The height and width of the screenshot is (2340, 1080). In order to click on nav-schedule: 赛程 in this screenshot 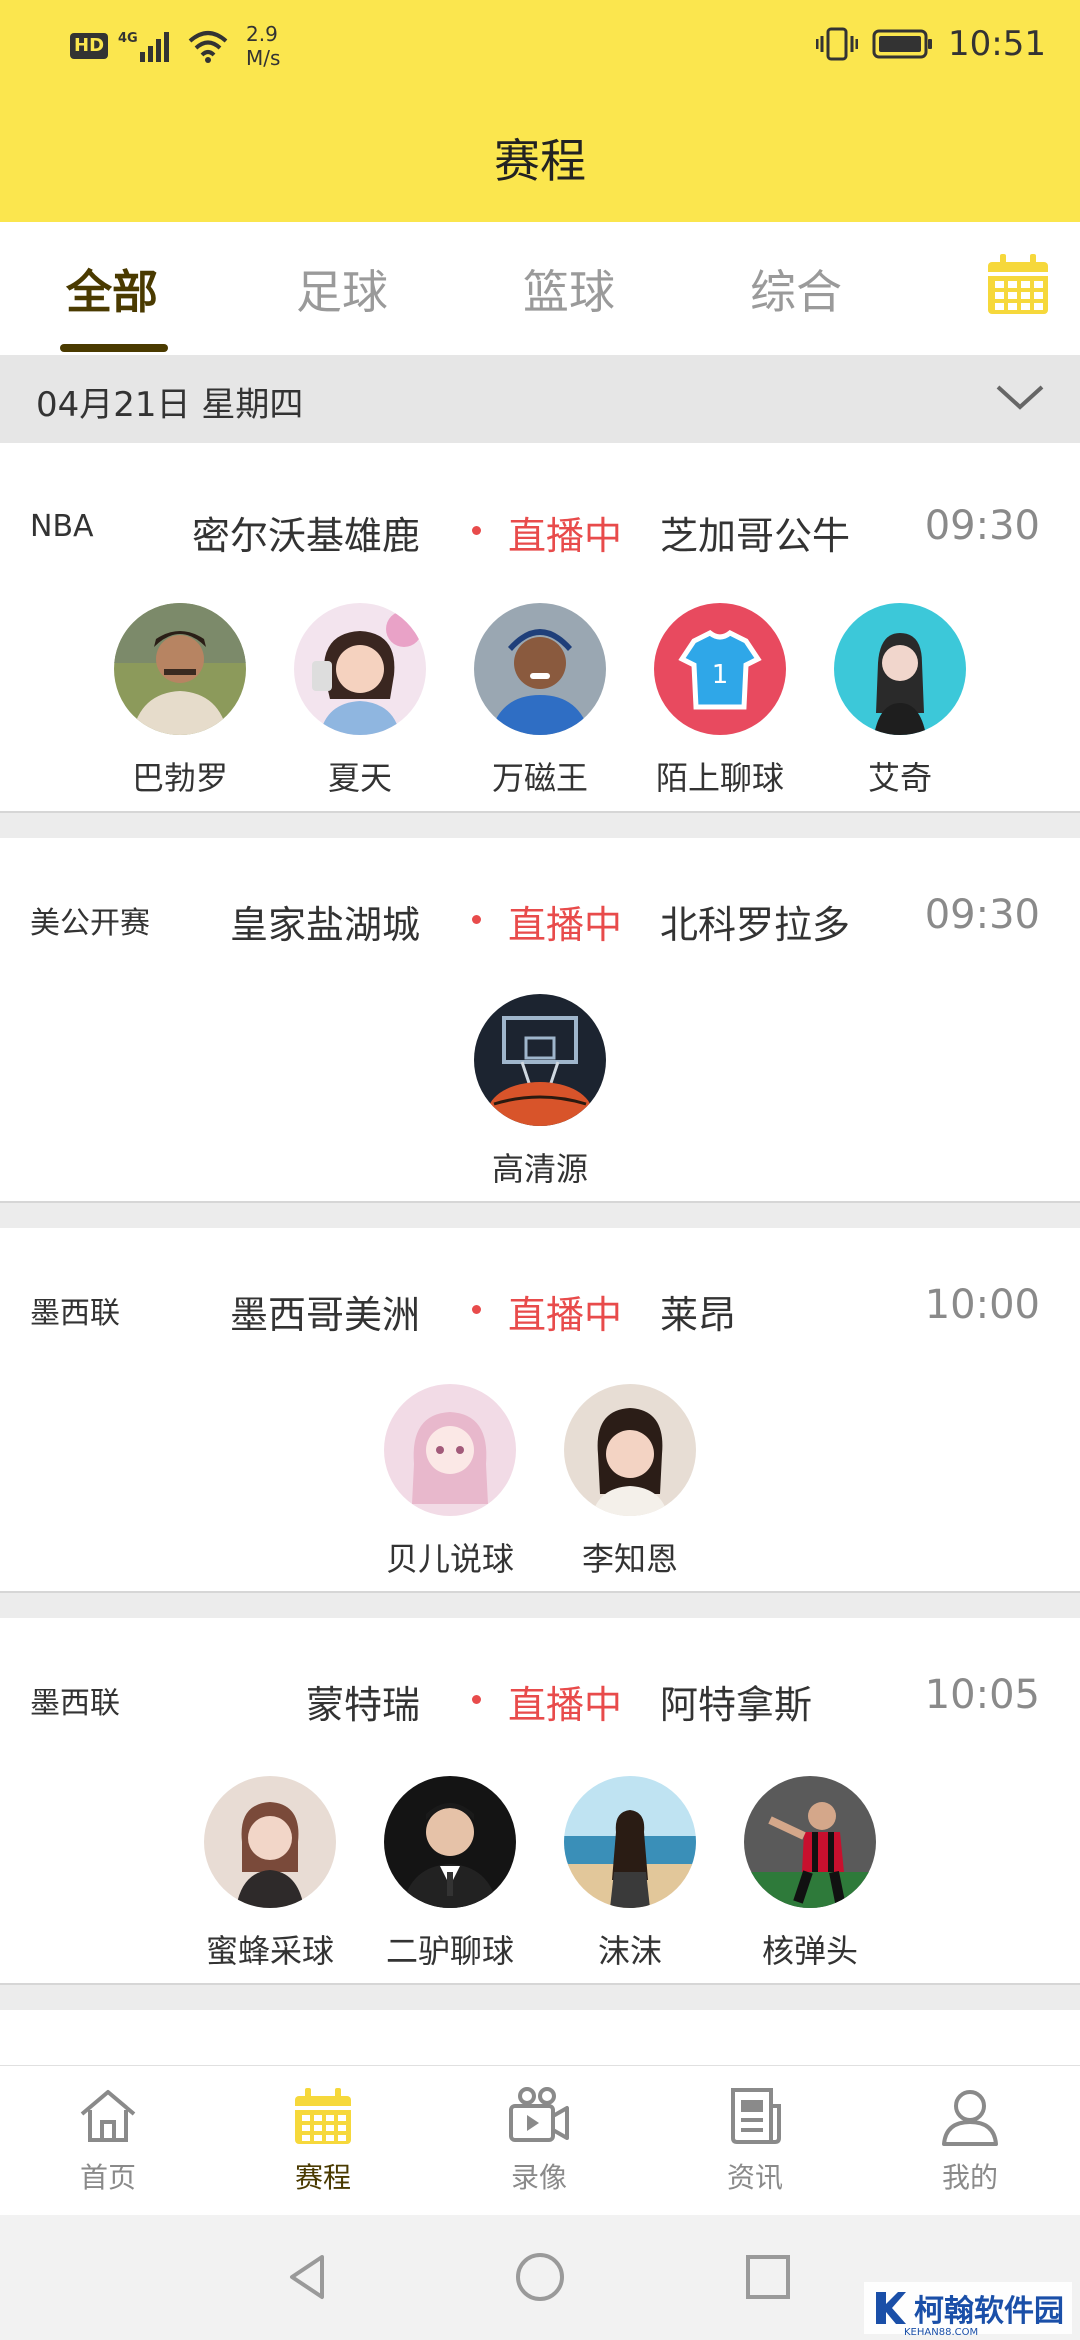, I will do `click(323, 2140)`.